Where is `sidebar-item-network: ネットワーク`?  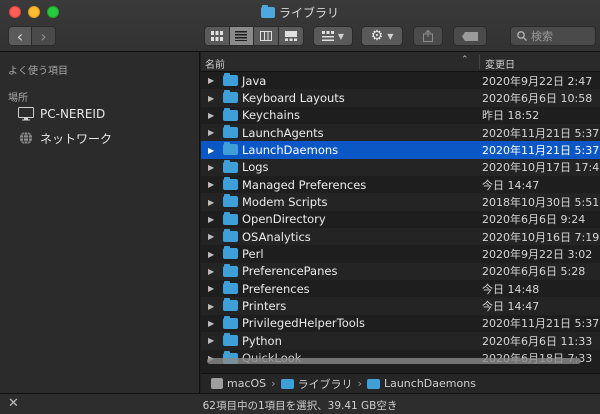 sidebar-item-network: ネットワーク is located at coordinates (65, 138).